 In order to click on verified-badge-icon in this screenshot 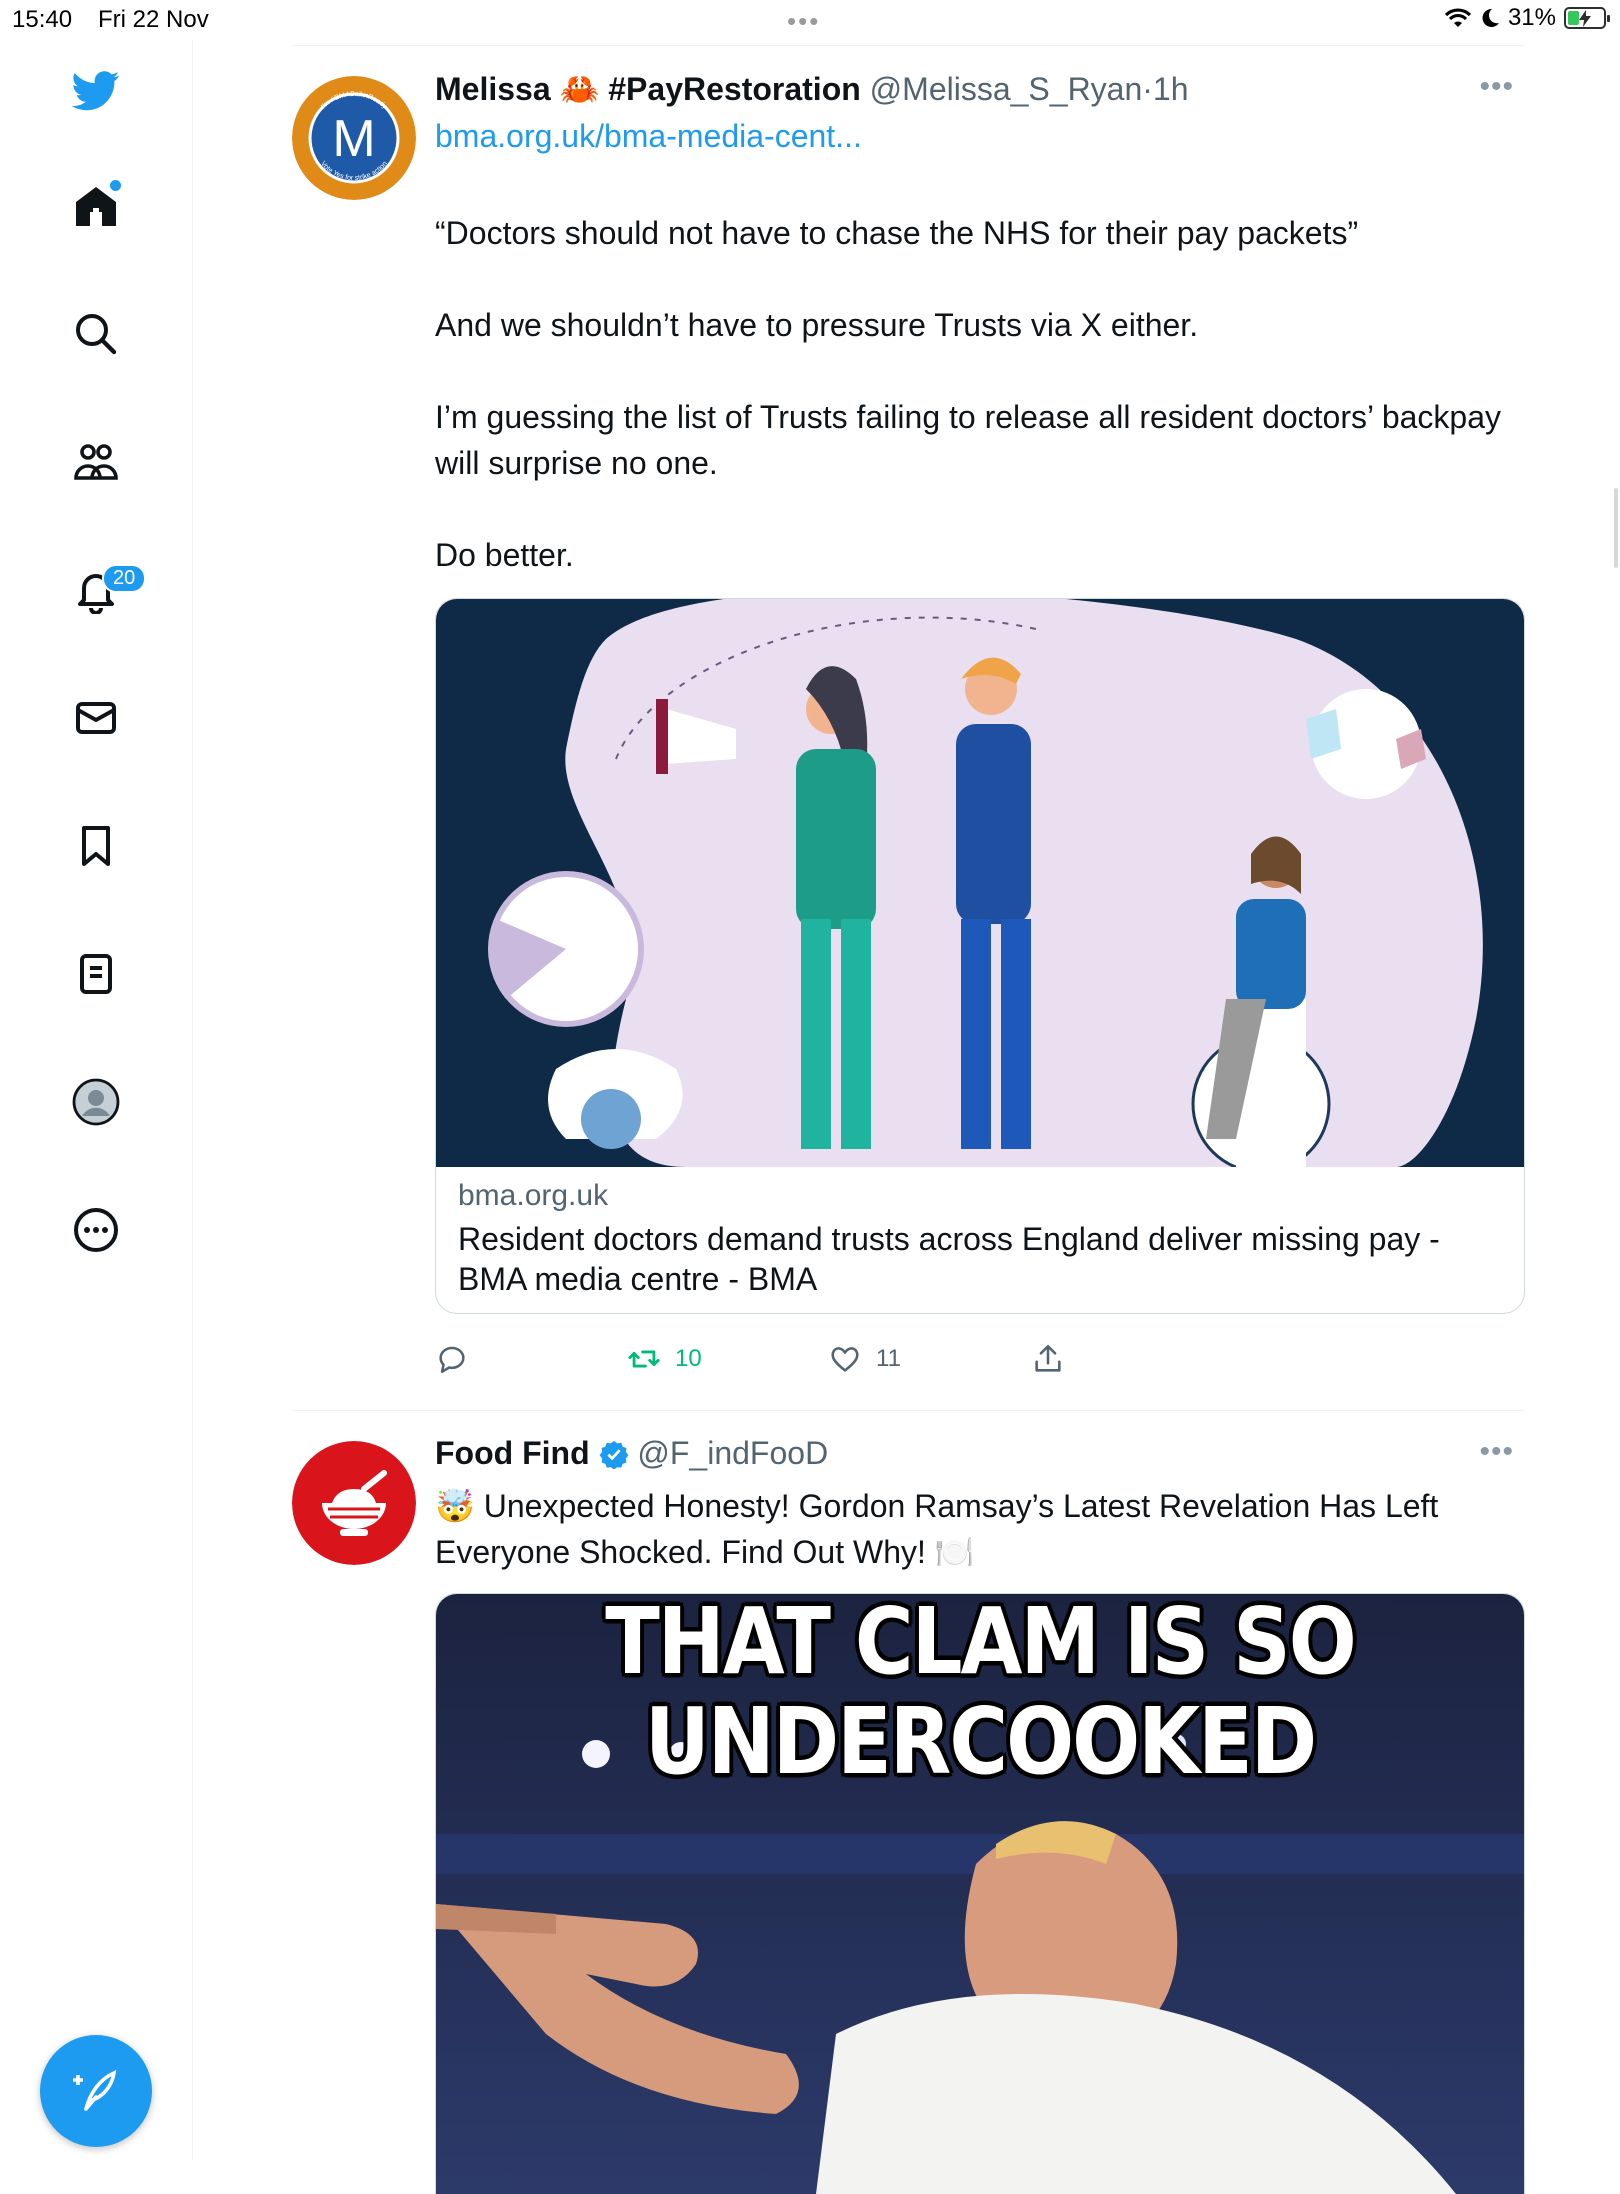, I will do `click(613, 1455)`.